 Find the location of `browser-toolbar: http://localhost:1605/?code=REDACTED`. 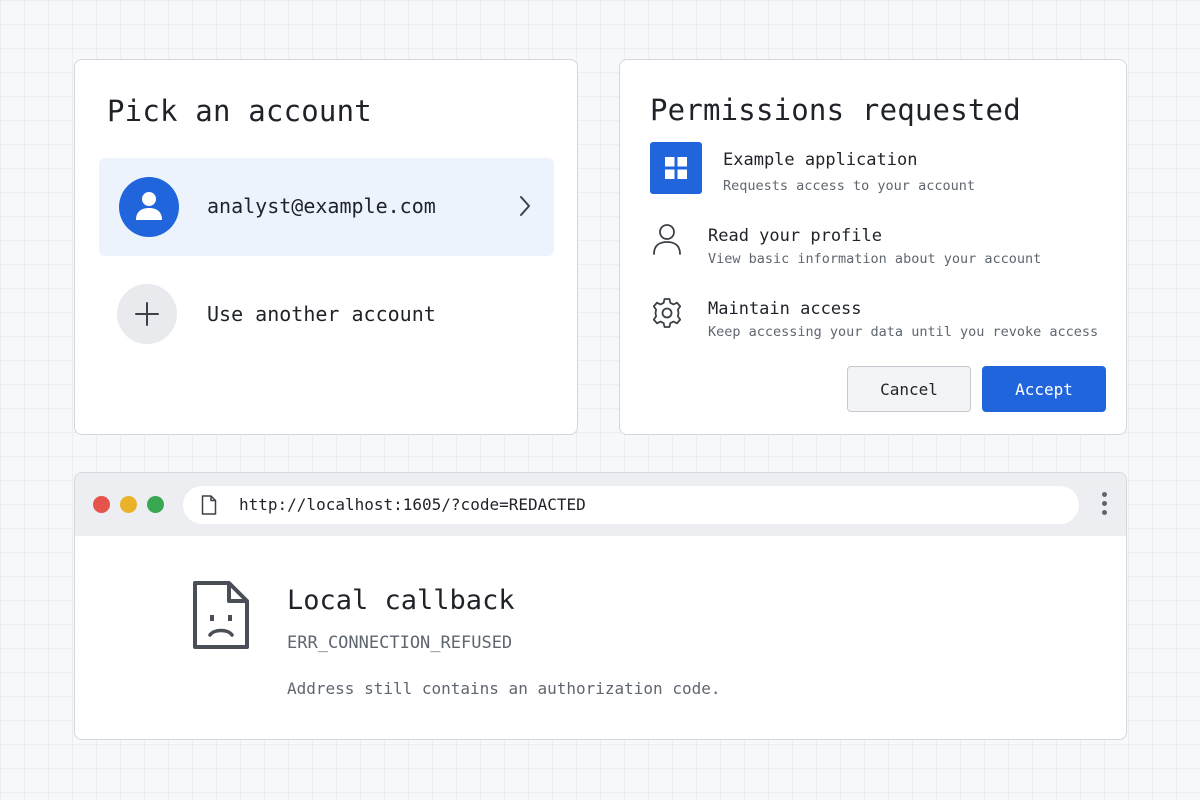

browser-toolbar: http://localhost:1605/?code=REDACTED is located at coordinates (600, 504).